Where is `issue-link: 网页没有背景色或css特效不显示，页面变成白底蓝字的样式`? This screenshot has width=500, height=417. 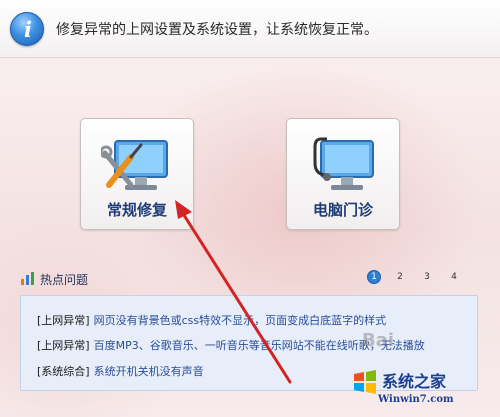 issue-link: 网页没有背景色或css特效不显示，页面变成白底蓝字的样式 is located at coordinates (240, 320).